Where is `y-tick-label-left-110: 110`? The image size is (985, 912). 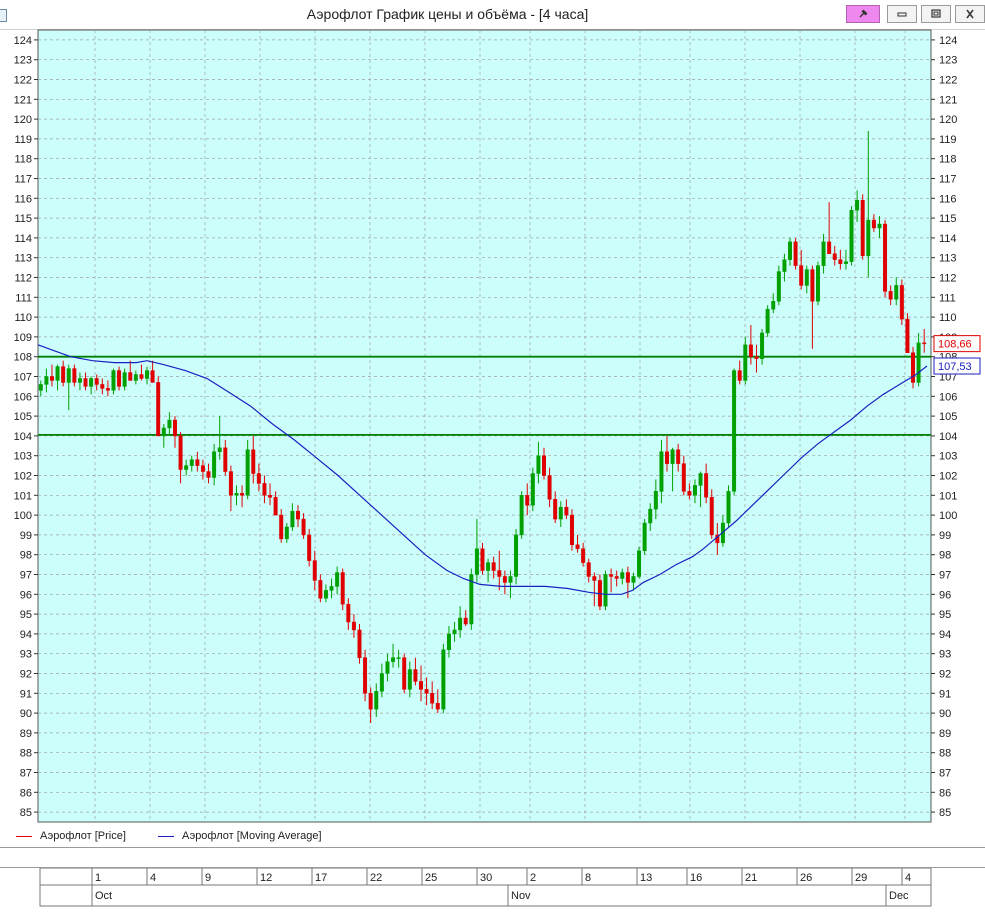
y-tick-label-left-110: 110 is located at coordinates (23, 318).